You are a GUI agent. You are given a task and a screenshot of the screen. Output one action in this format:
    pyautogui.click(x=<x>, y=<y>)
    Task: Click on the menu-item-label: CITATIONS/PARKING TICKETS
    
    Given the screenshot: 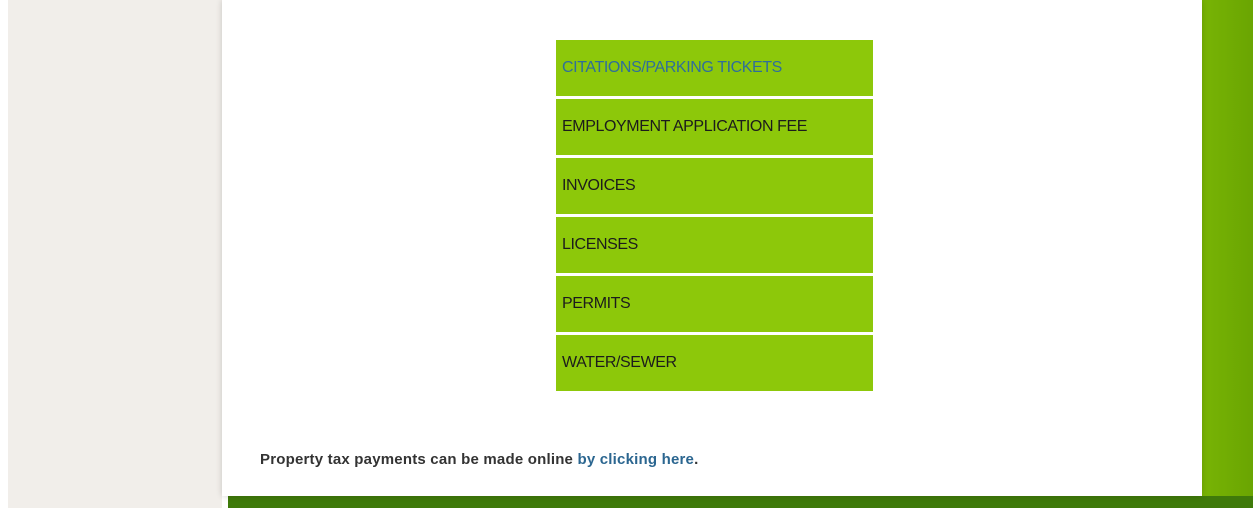 What is the action you would take?
    pyautogui.click(x=672, y=67)
    